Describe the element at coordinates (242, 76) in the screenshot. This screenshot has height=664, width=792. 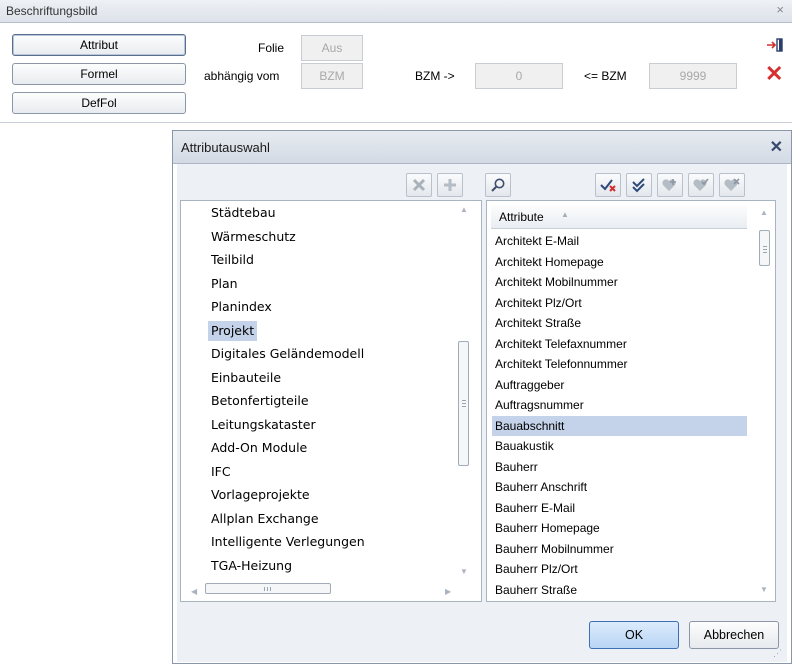
I see `abhaengig-label: abhängig vom` at that location.